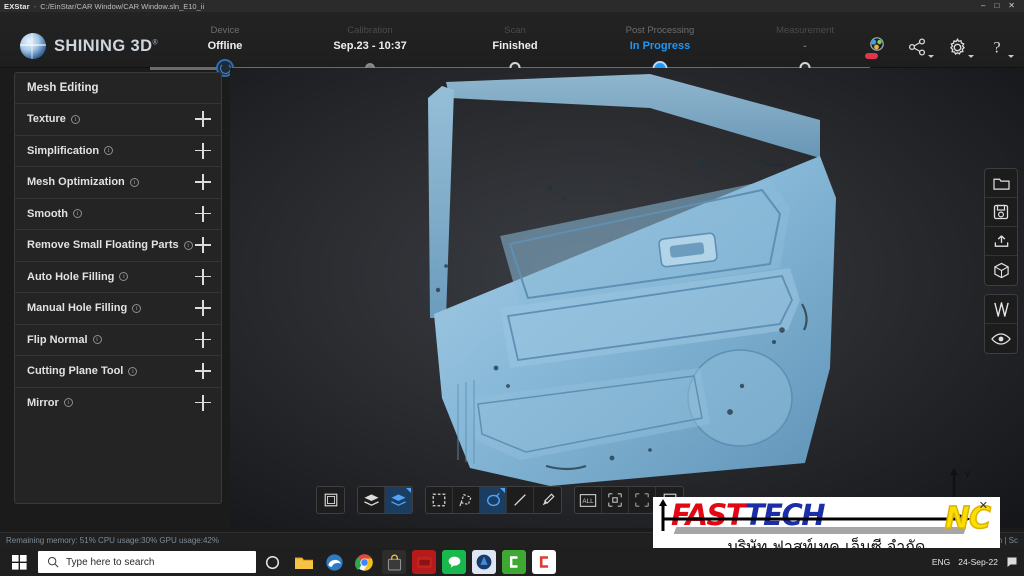 The height and width of the screenshot is (576, 1024). What do you see at coordinates (118, 213) in the screenshot?
I see `sidebar-item-smooth: Smooth i` at bounding box center [118, 213].